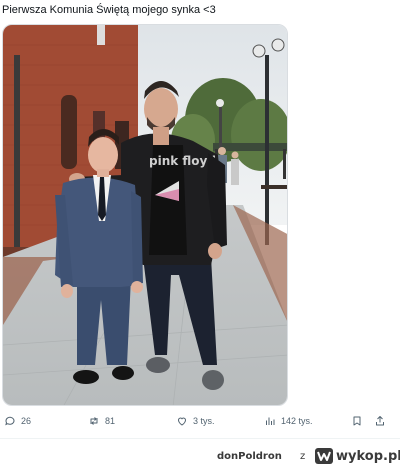 This screenshot has width=400, height=468. Describe the element at coordinates (324, 456) in the screenshot. I see `wykop-logo-icon` at that location.